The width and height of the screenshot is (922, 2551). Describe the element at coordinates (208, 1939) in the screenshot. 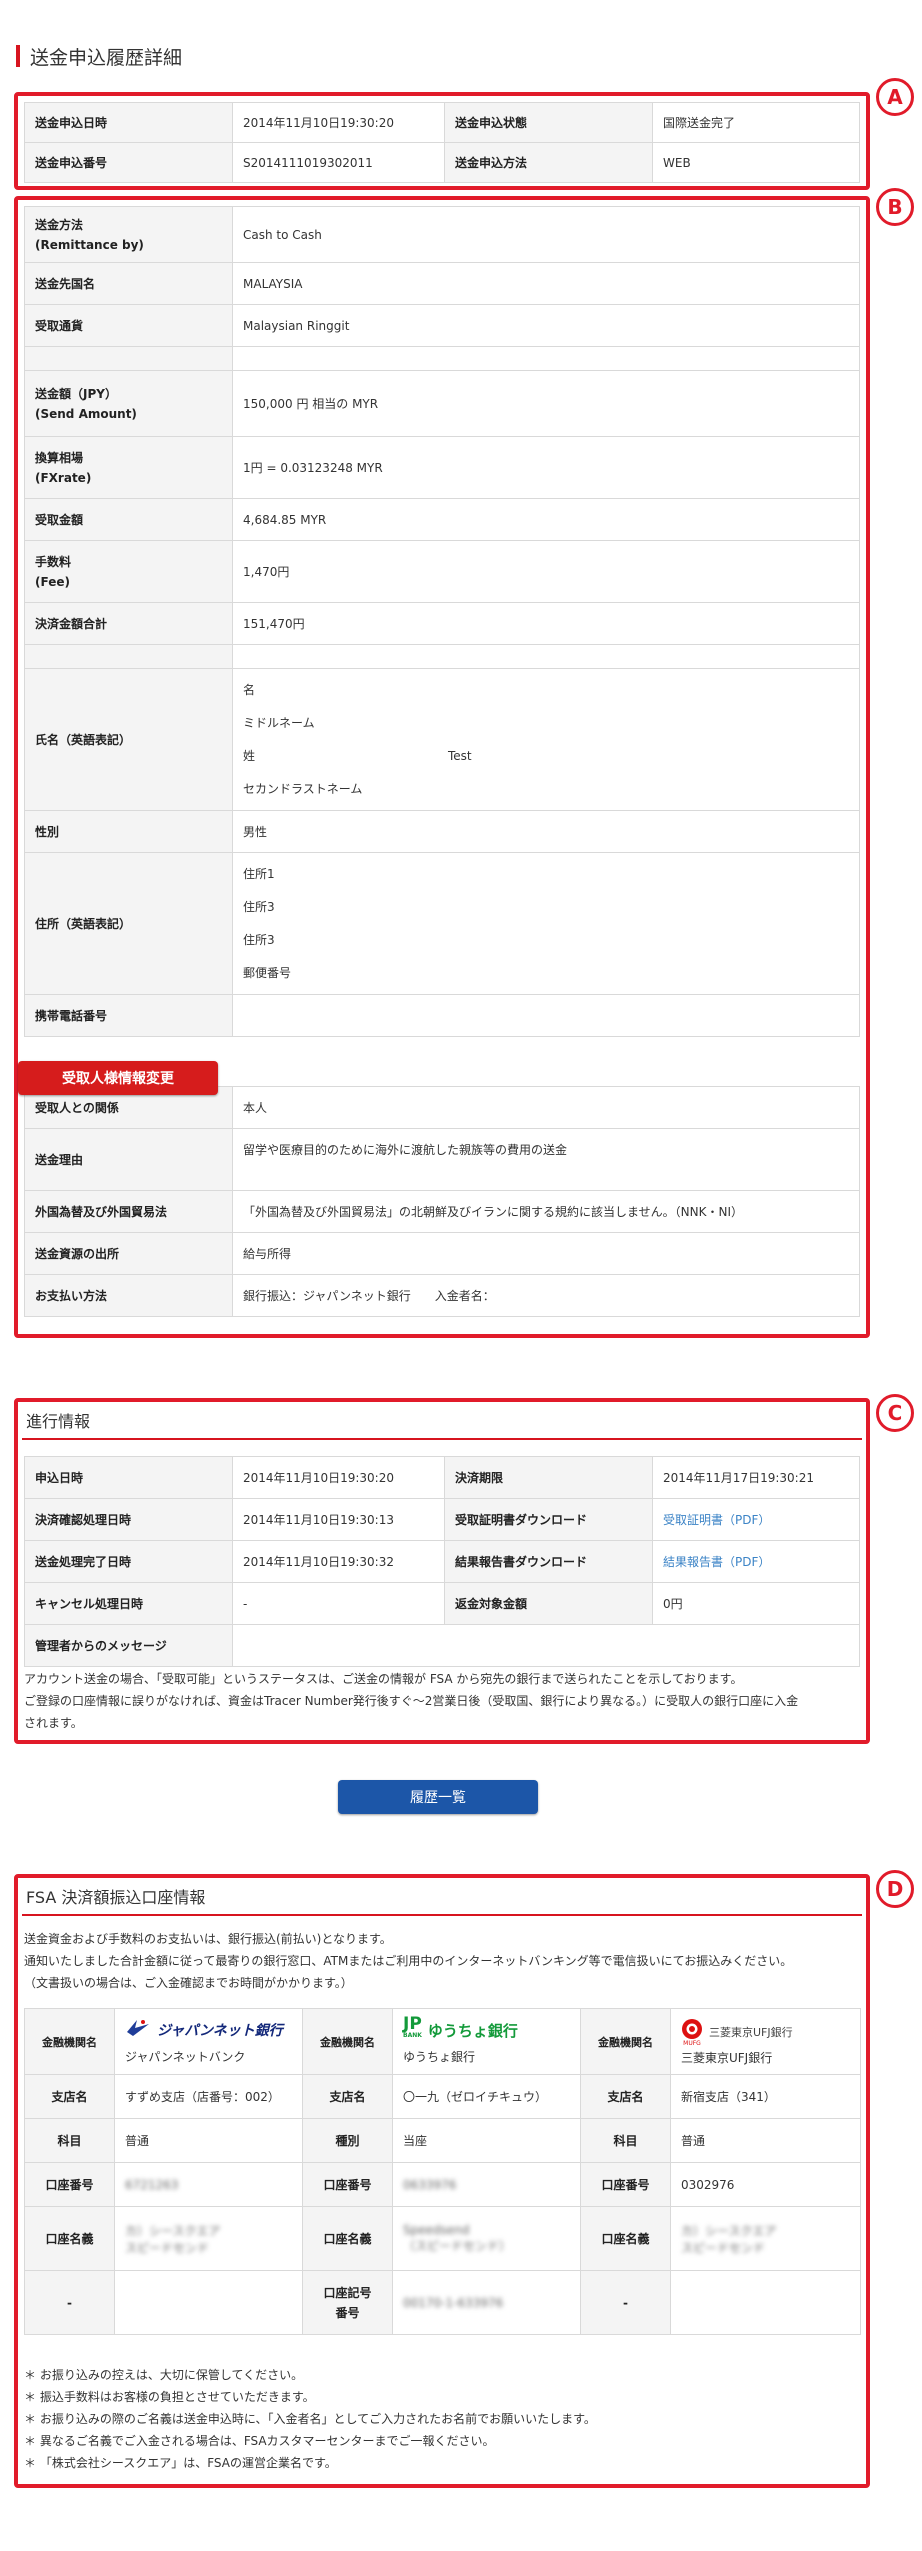

I see `fsa-intro-1: 送金資金および手数料のお支払いは、銀行振込(前払い)となります。` at that location.